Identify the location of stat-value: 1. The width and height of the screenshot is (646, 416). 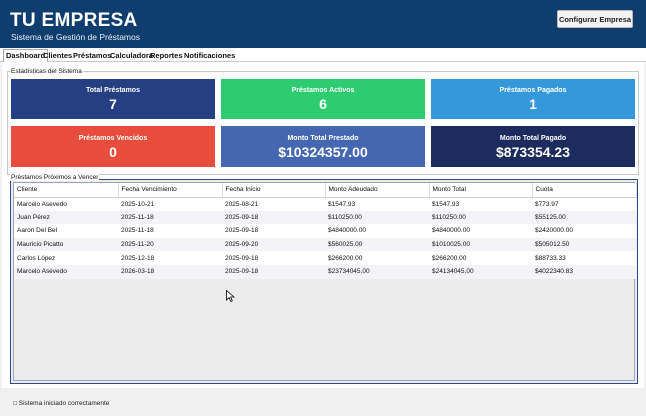
(533, 104).